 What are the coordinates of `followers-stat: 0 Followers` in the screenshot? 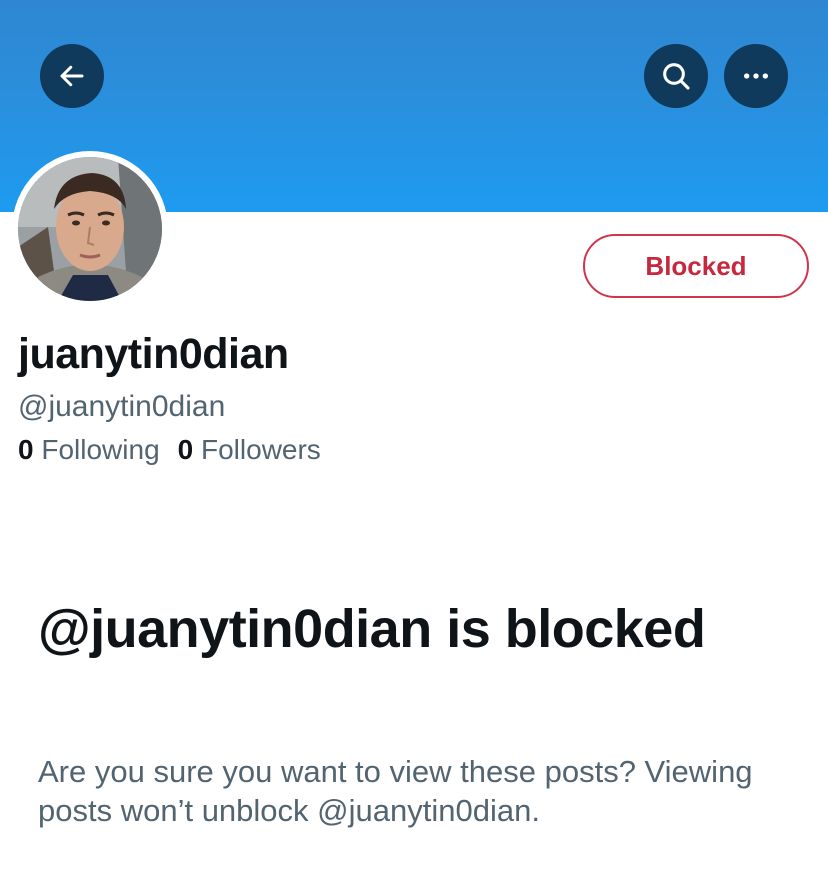 It's located at (249, 450).